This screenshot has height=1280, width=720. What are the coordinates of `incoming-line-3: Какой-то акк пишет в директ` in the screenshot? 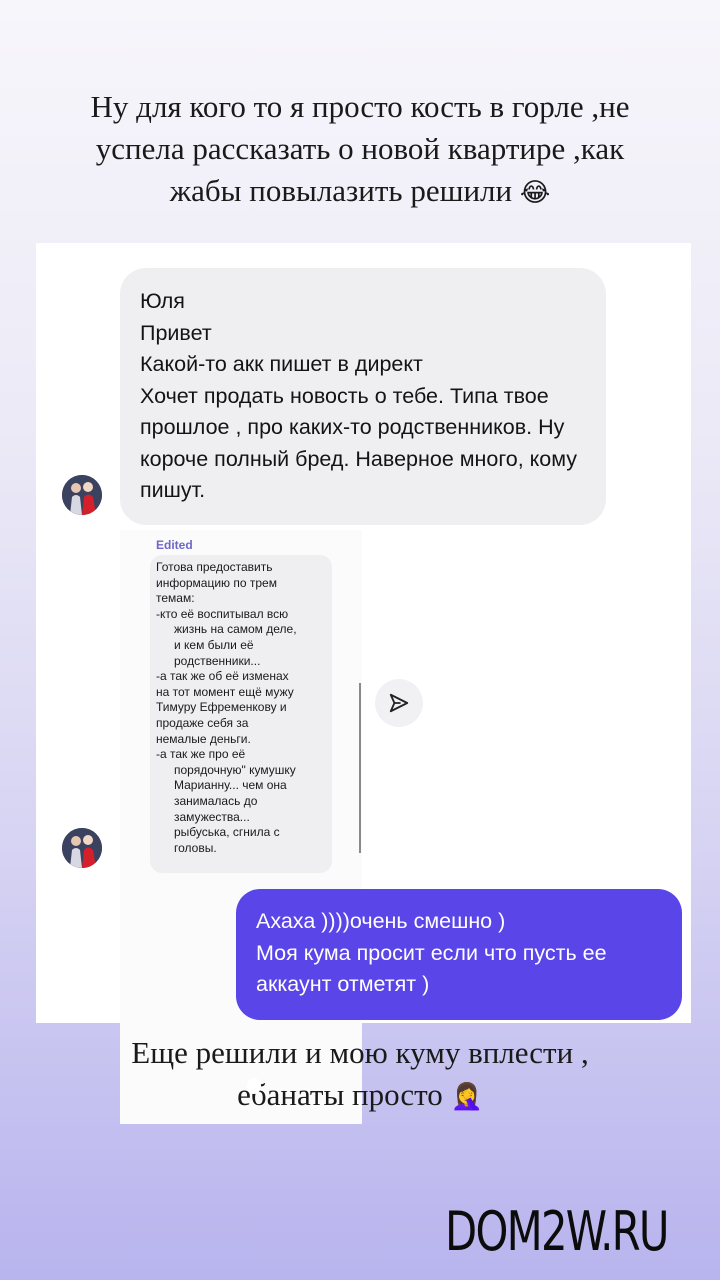 It's located at (281, 364).